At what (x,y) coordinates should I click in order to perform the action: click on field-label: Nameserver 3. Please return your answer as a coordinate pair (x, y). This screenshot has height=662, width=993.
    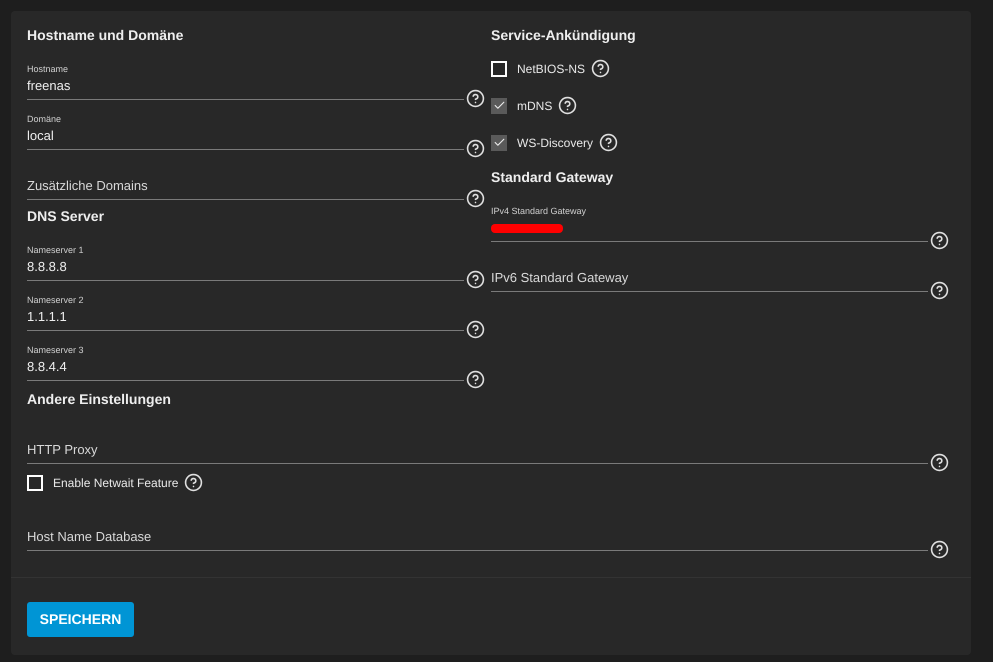
    Looking at the image, I should click on (56, 350).